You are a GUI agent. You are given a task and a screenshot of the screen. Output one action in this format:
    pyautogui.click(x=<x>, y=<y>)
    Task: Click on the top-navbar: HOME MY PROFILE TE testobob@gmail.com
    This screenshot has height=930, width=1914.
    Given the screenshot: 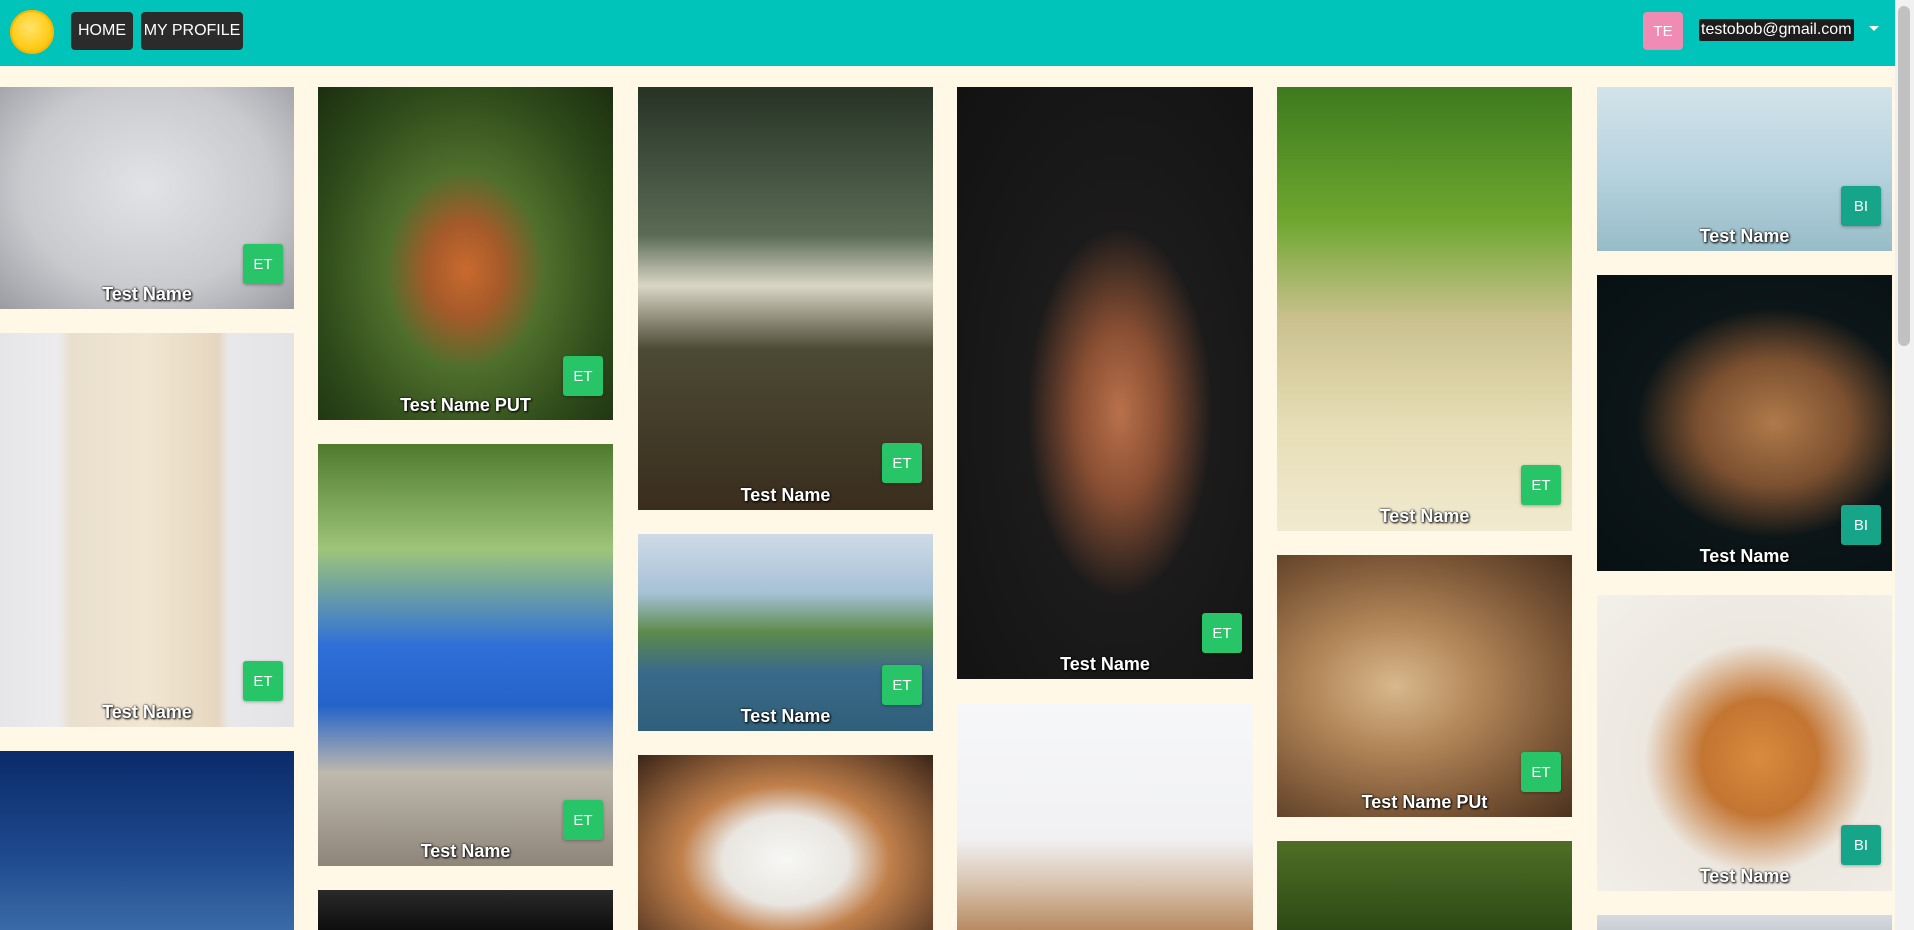 What is the action you would take?
    pyautogui.click(x=947, y=33)
    